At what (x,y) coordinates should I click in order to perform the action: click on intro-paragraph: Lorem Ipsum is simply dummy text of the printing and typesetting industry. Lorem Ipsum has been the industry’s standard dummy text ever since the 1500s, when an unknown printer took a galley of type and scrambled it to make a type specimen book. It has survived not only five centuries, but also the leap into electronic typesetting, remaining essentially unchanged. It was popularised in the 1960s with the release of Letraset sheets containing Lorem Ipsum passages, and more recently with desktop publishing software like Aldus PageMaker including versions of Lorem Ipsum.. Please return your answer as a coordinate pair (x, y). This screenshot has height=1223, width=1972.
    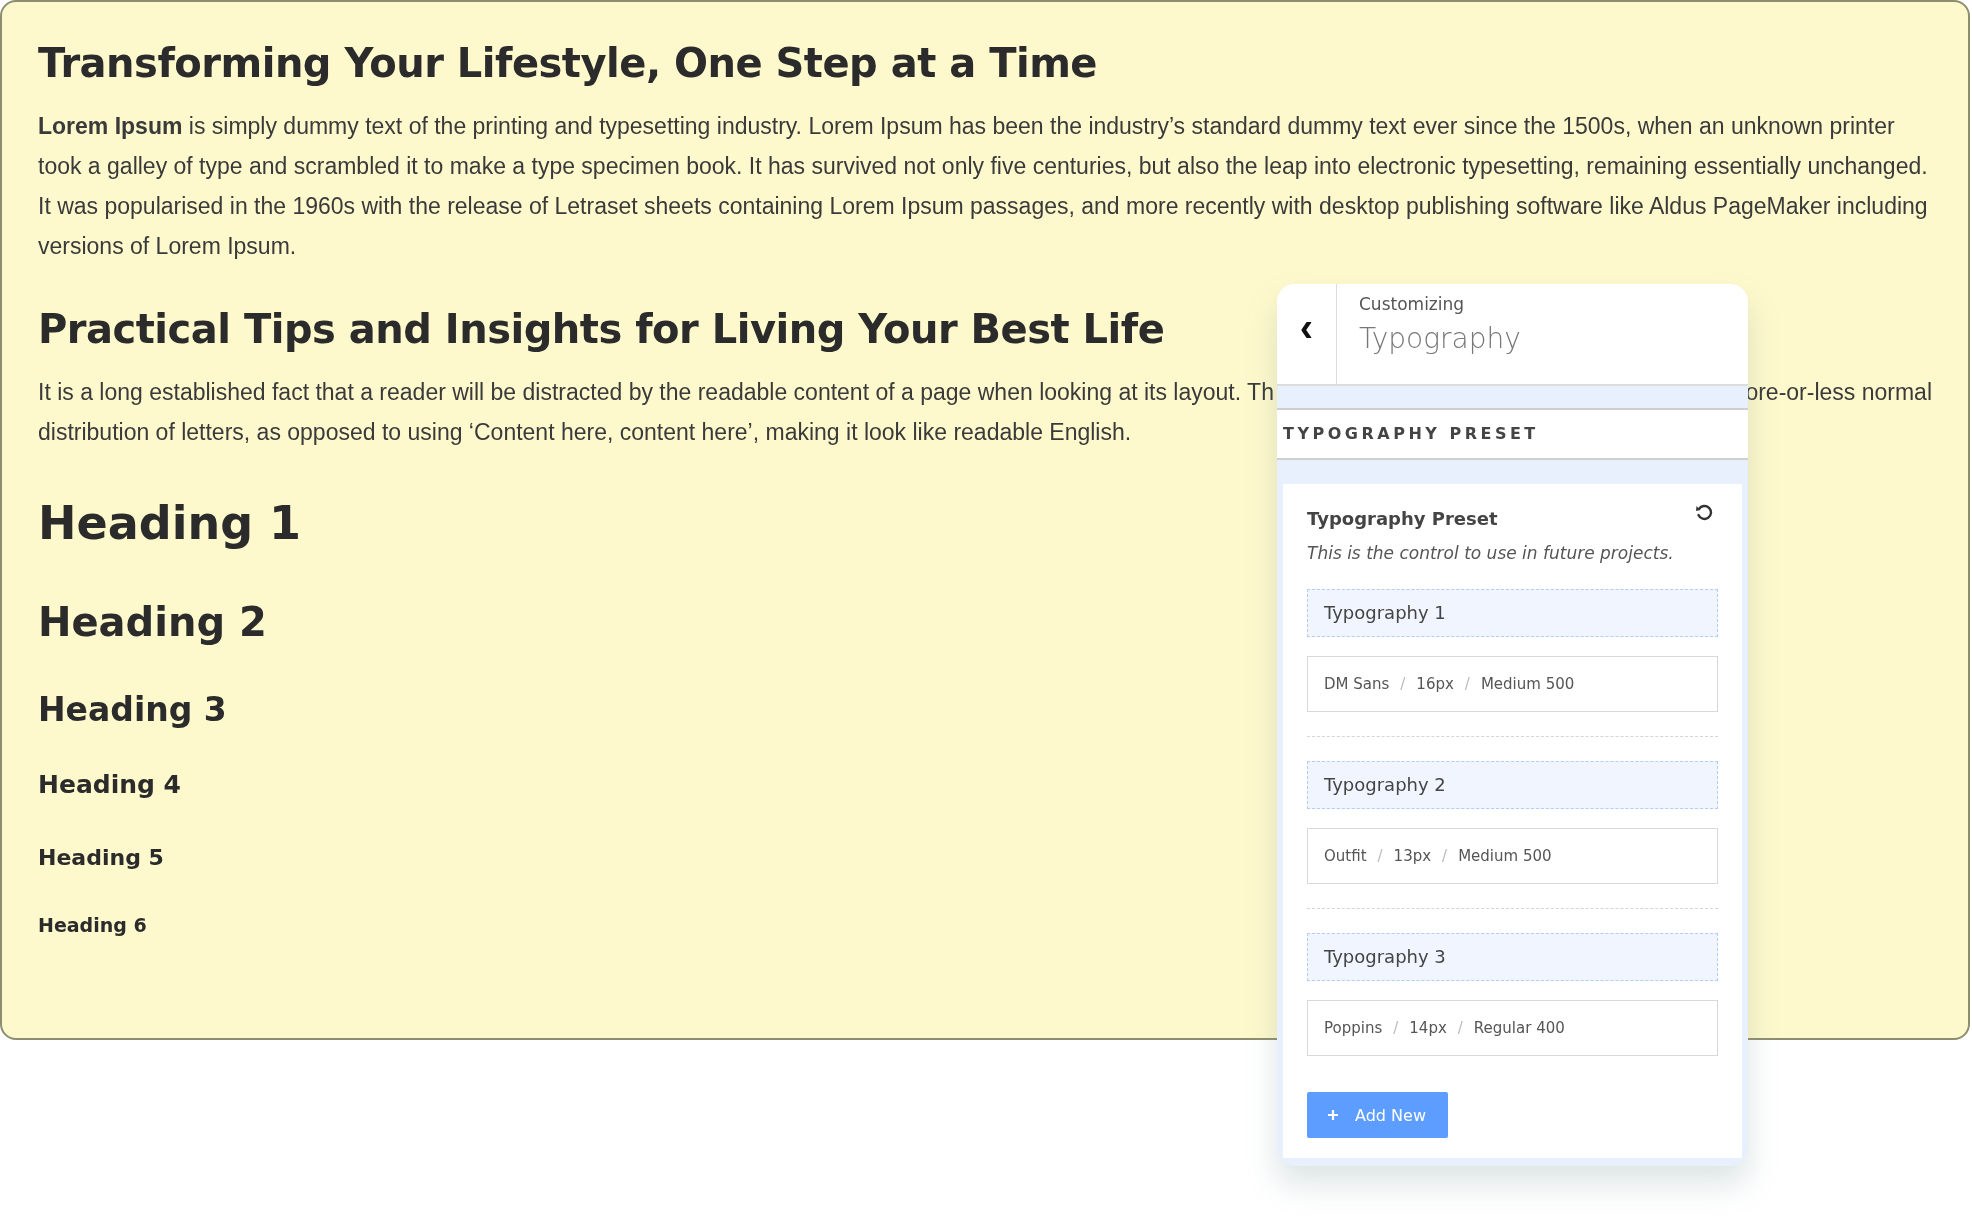
    Looking at the image, I should click on (983, 186).